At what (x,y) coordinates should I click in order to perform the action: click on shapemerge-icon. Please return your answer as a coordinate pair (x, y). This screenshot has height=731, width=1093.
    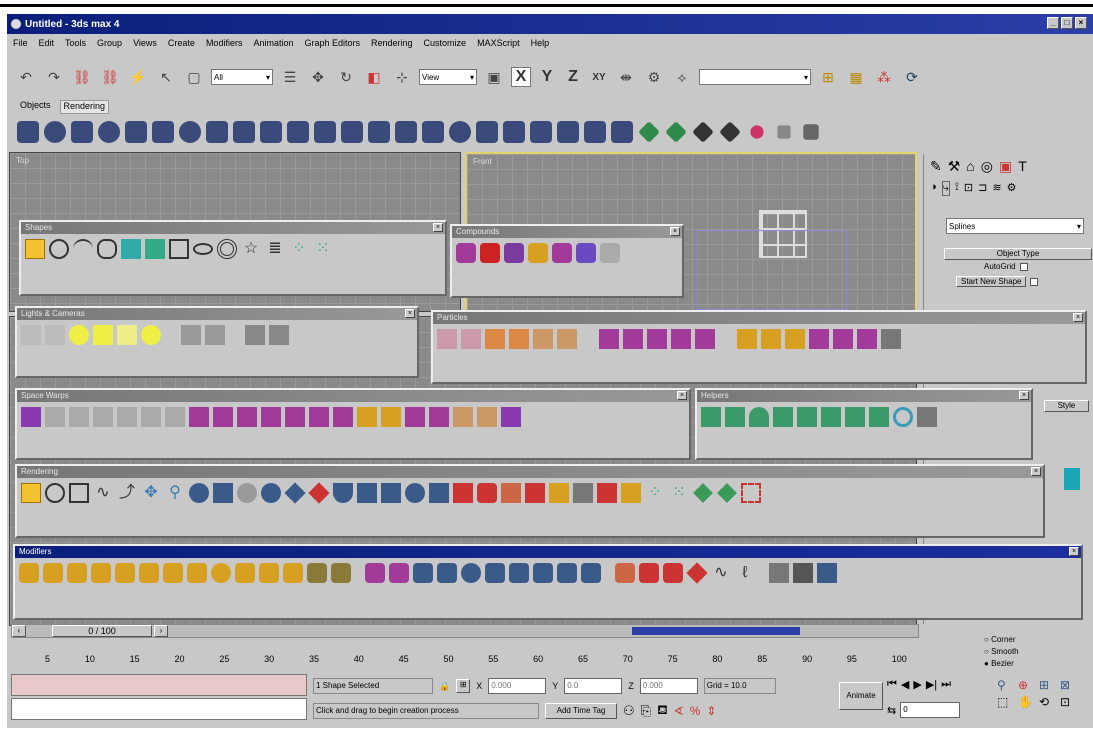
    Looking at the image, I should click on (562, 253).